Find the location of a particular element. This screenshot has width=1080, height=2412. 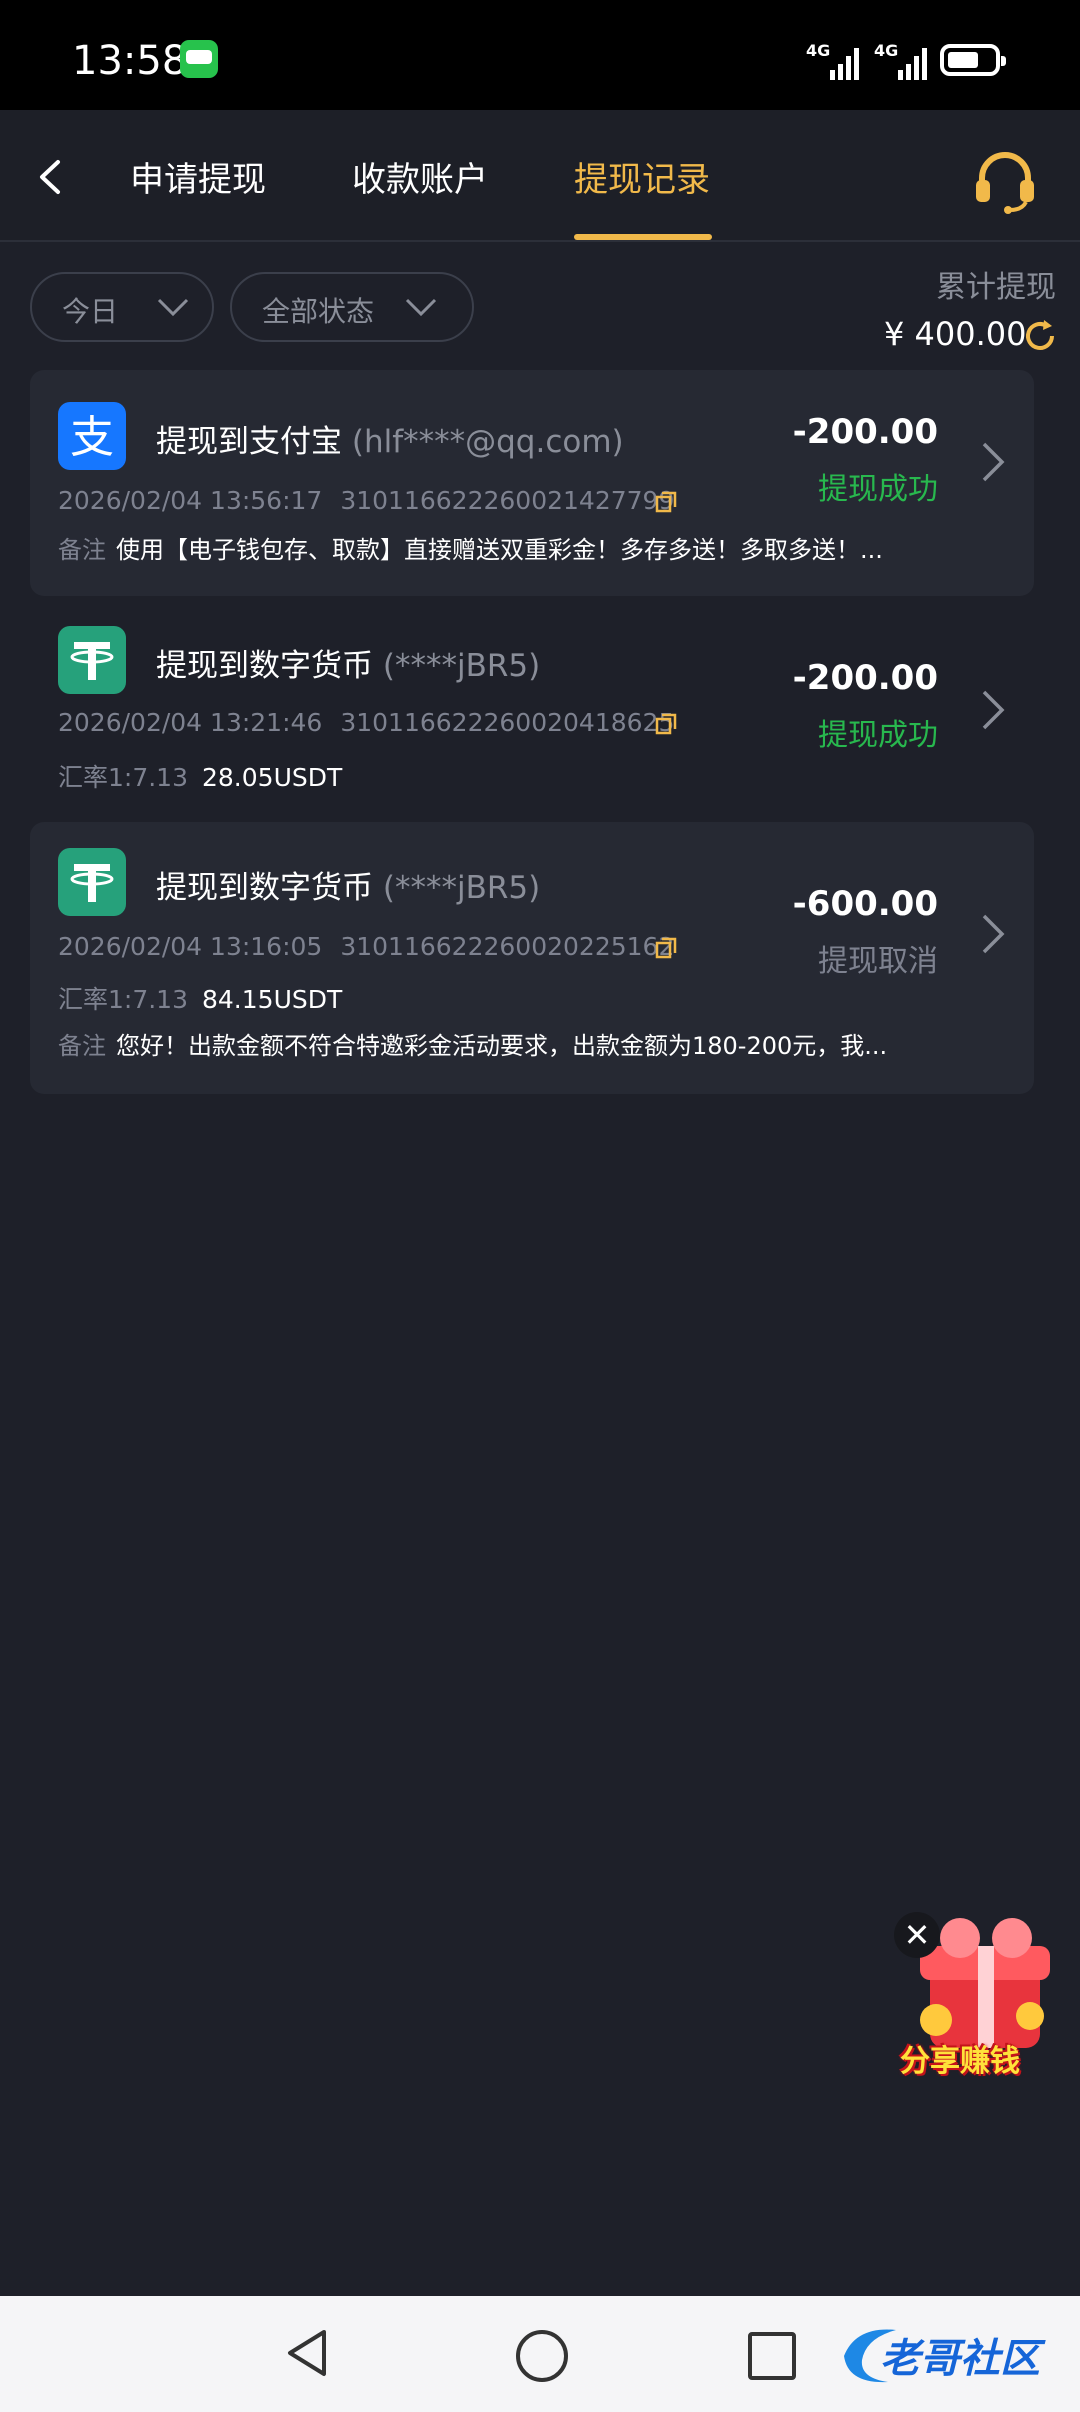

record-title: 提现到支付宝 (hlf****@qq.com) is located at coordinates (390, 438).